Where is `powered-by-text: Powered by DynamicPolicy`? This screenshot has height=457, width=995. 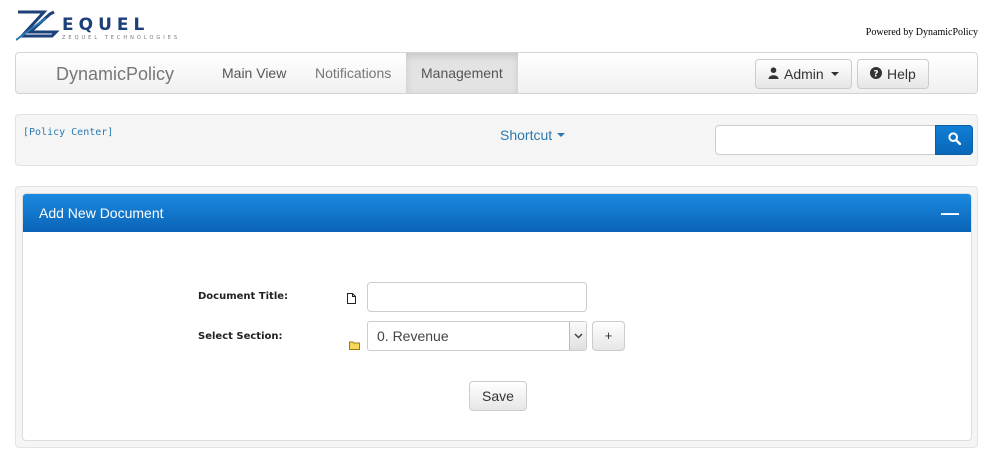
powered-by-text: Powered by DynamicPolicy is located at coordinates (921, 32).